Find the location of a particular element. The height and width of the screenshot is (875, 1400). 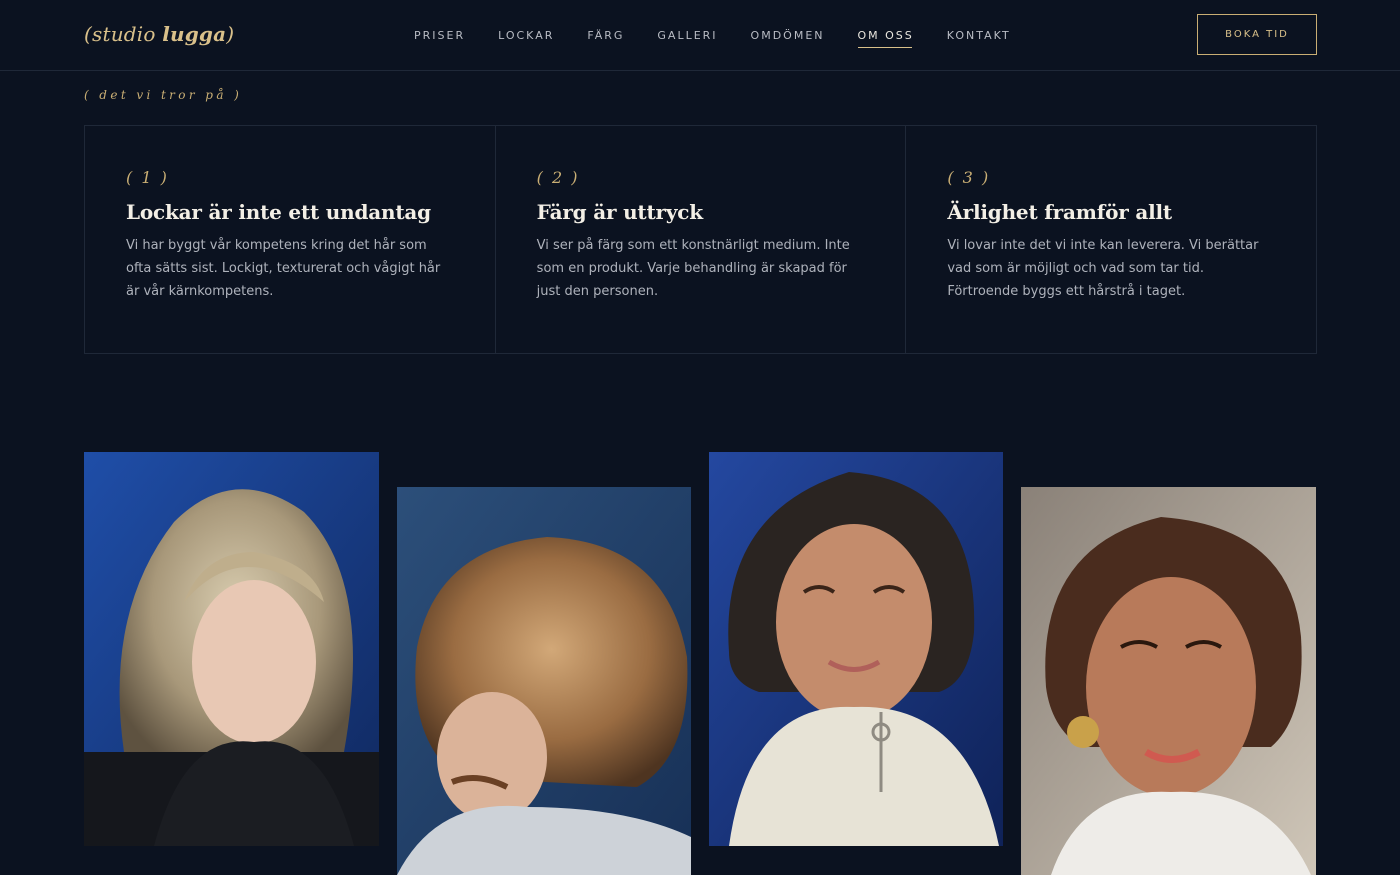

nav-item-om-oss: OM OSS is located at coordinates (885, 38).